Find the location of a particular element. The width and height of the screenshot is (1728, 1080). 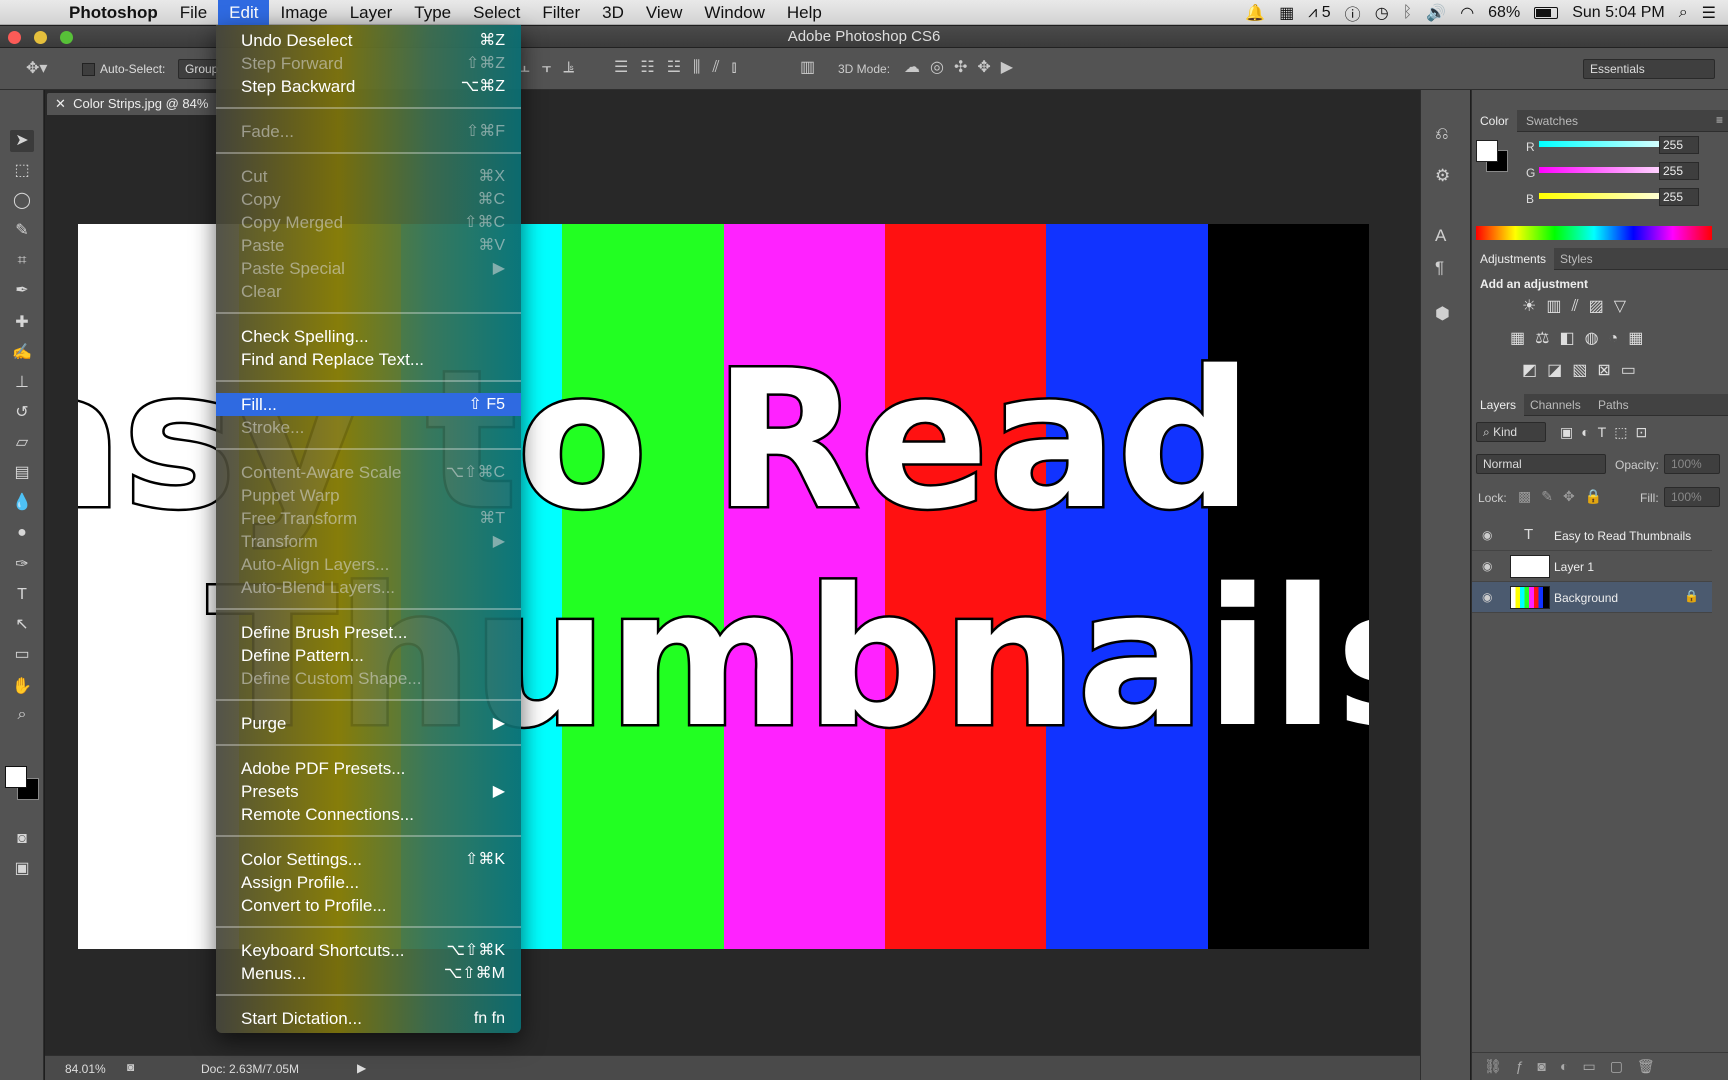

layer-name: Easy to Read Thumbnails is located at coordinates (1622, 536).